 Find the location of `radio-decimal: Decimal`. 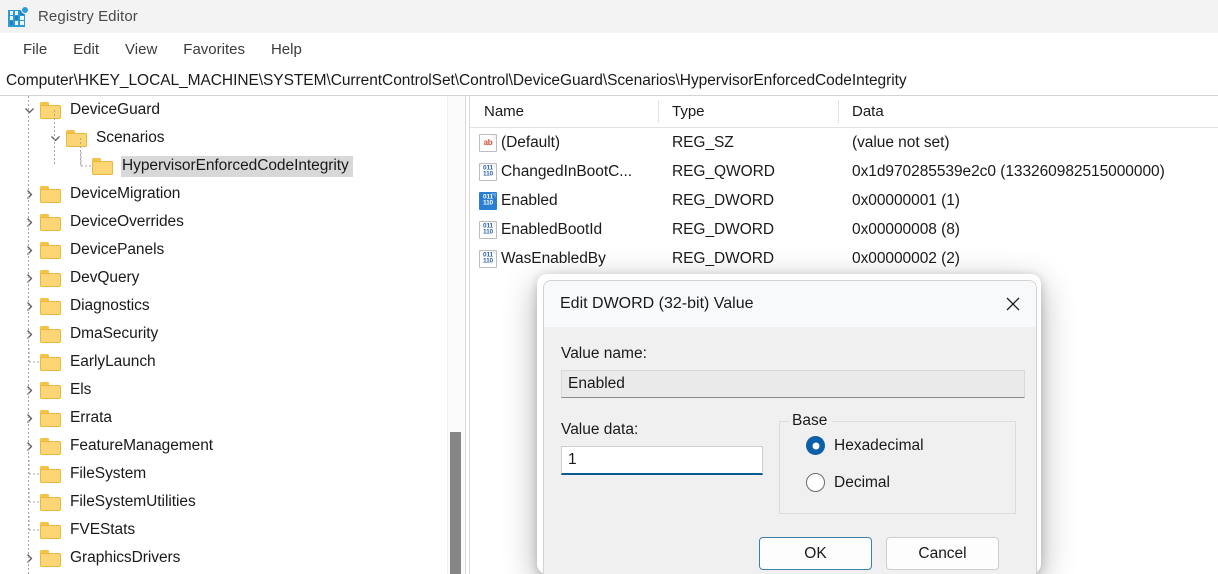

radio-decimal: Decimal is located at coordinates (910, 482).